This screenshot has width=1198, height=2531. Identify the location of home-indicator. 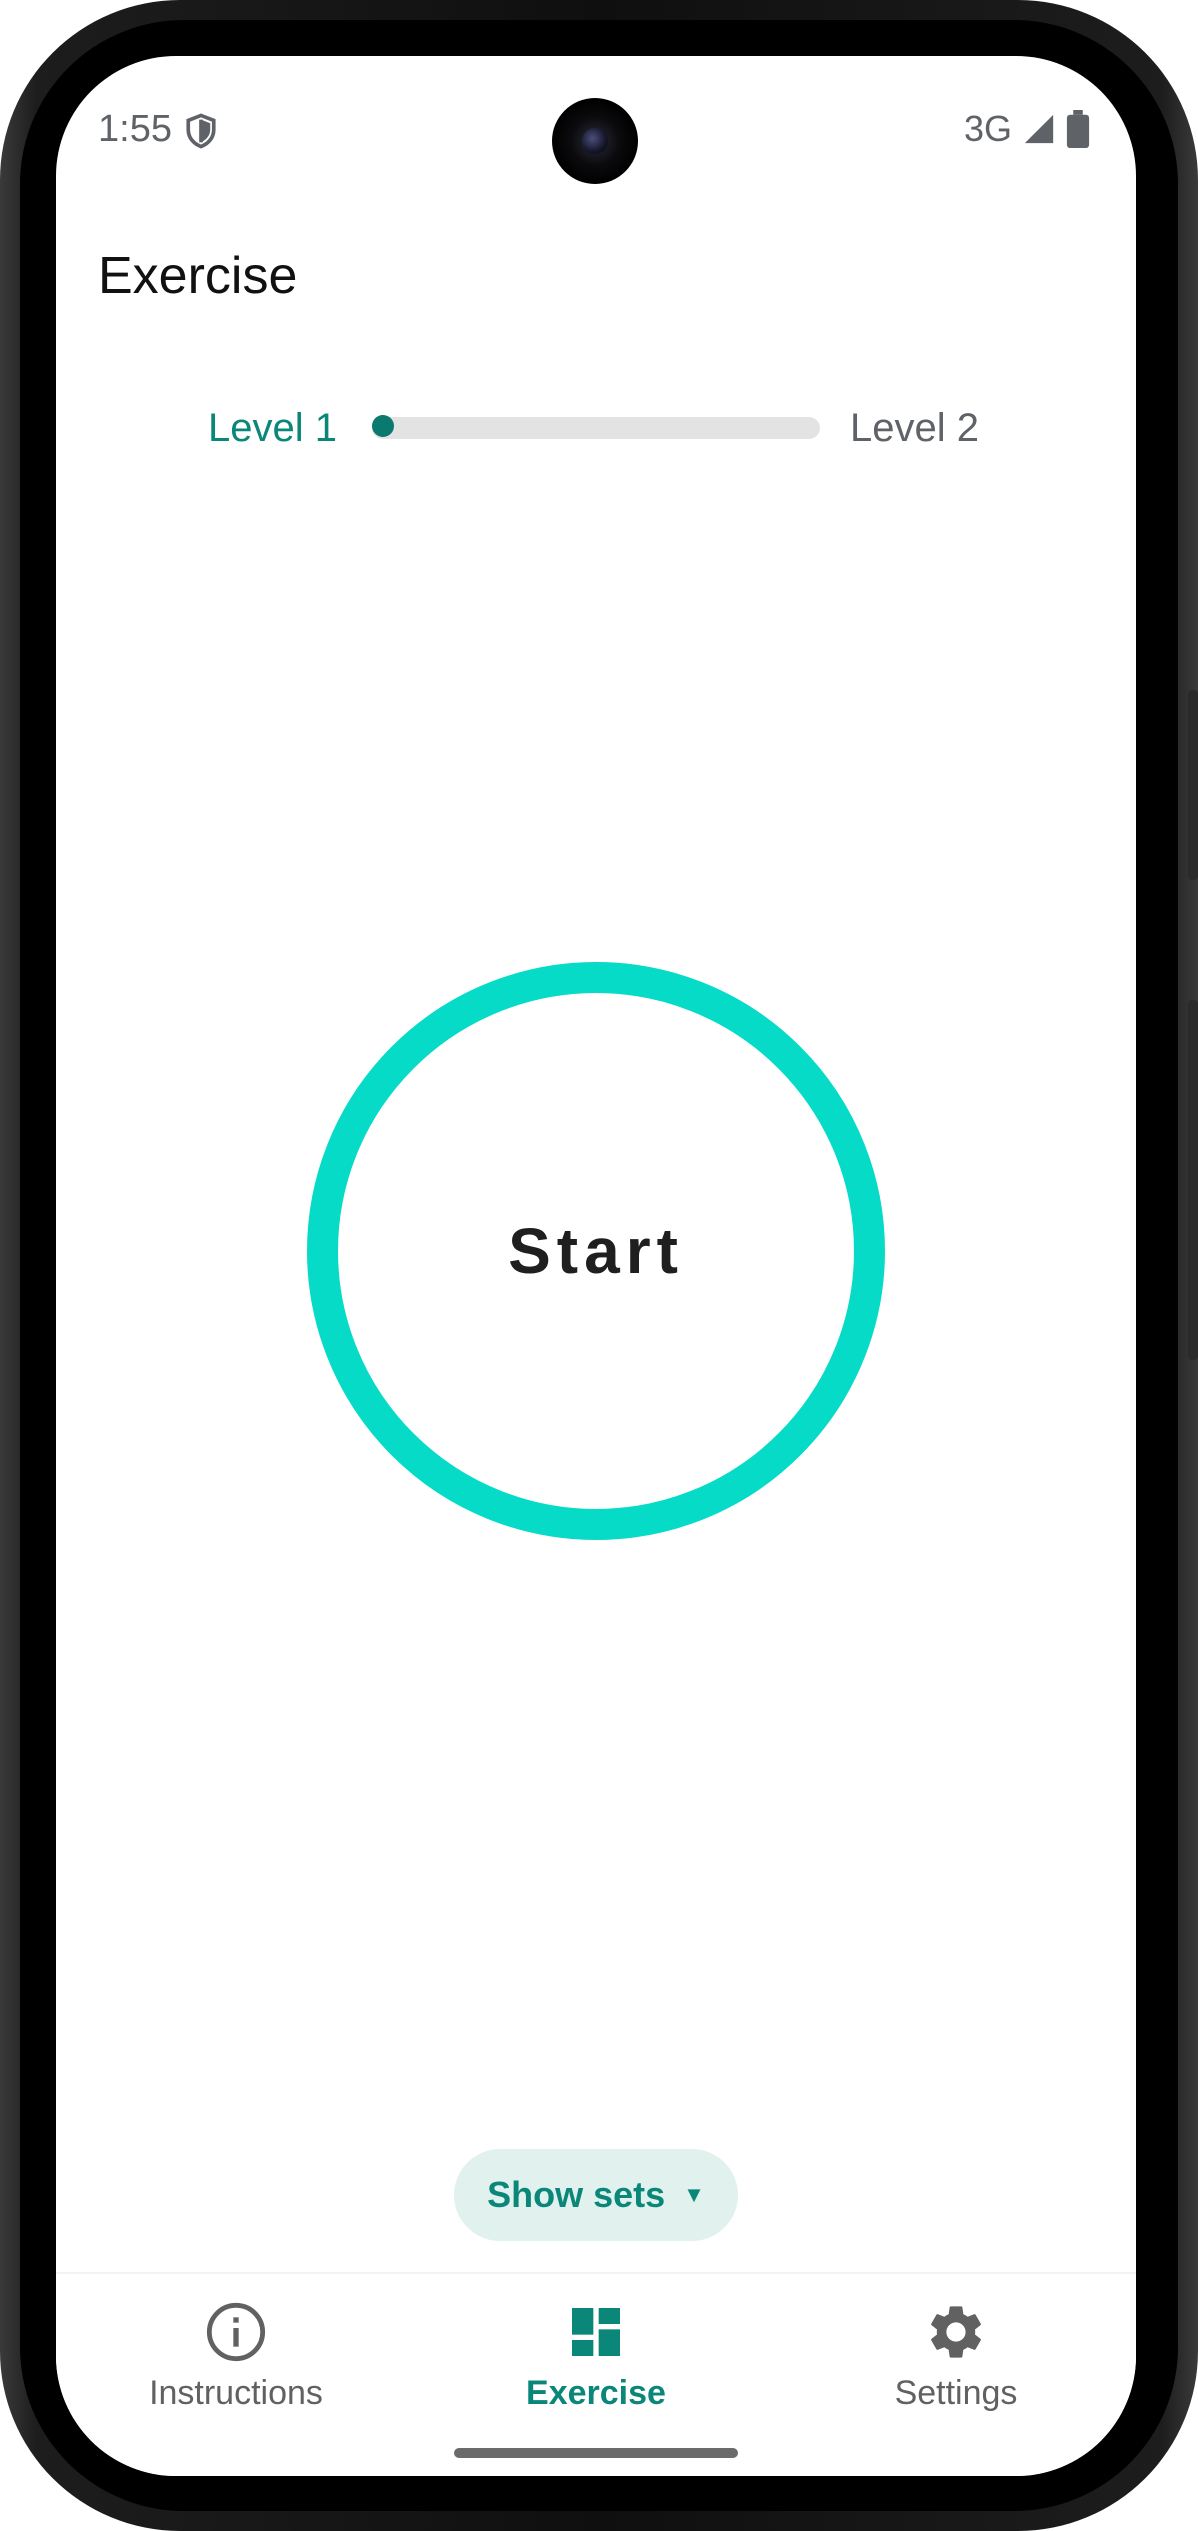
(596, 2453).